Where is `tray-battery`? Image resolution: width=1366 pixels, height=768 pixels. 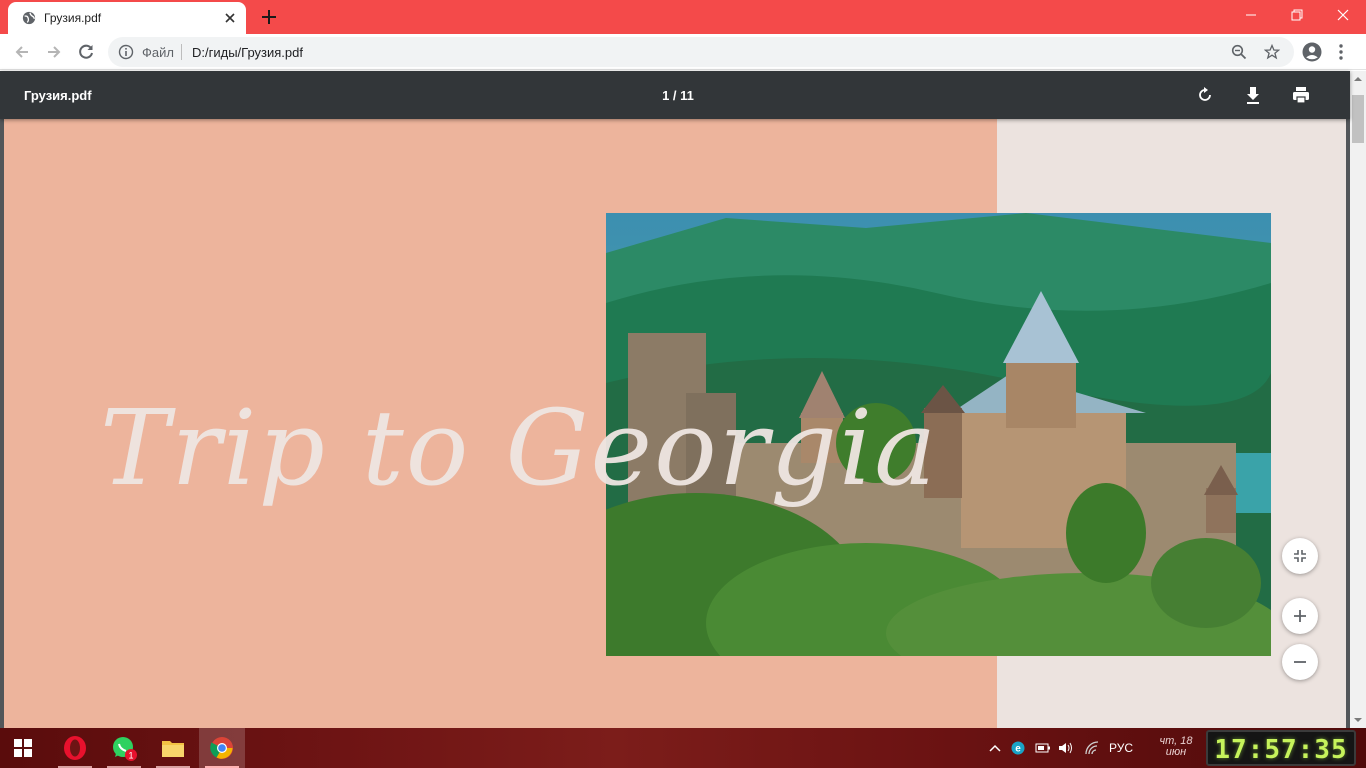
tray-battery is located at coordinates (1043, 748).